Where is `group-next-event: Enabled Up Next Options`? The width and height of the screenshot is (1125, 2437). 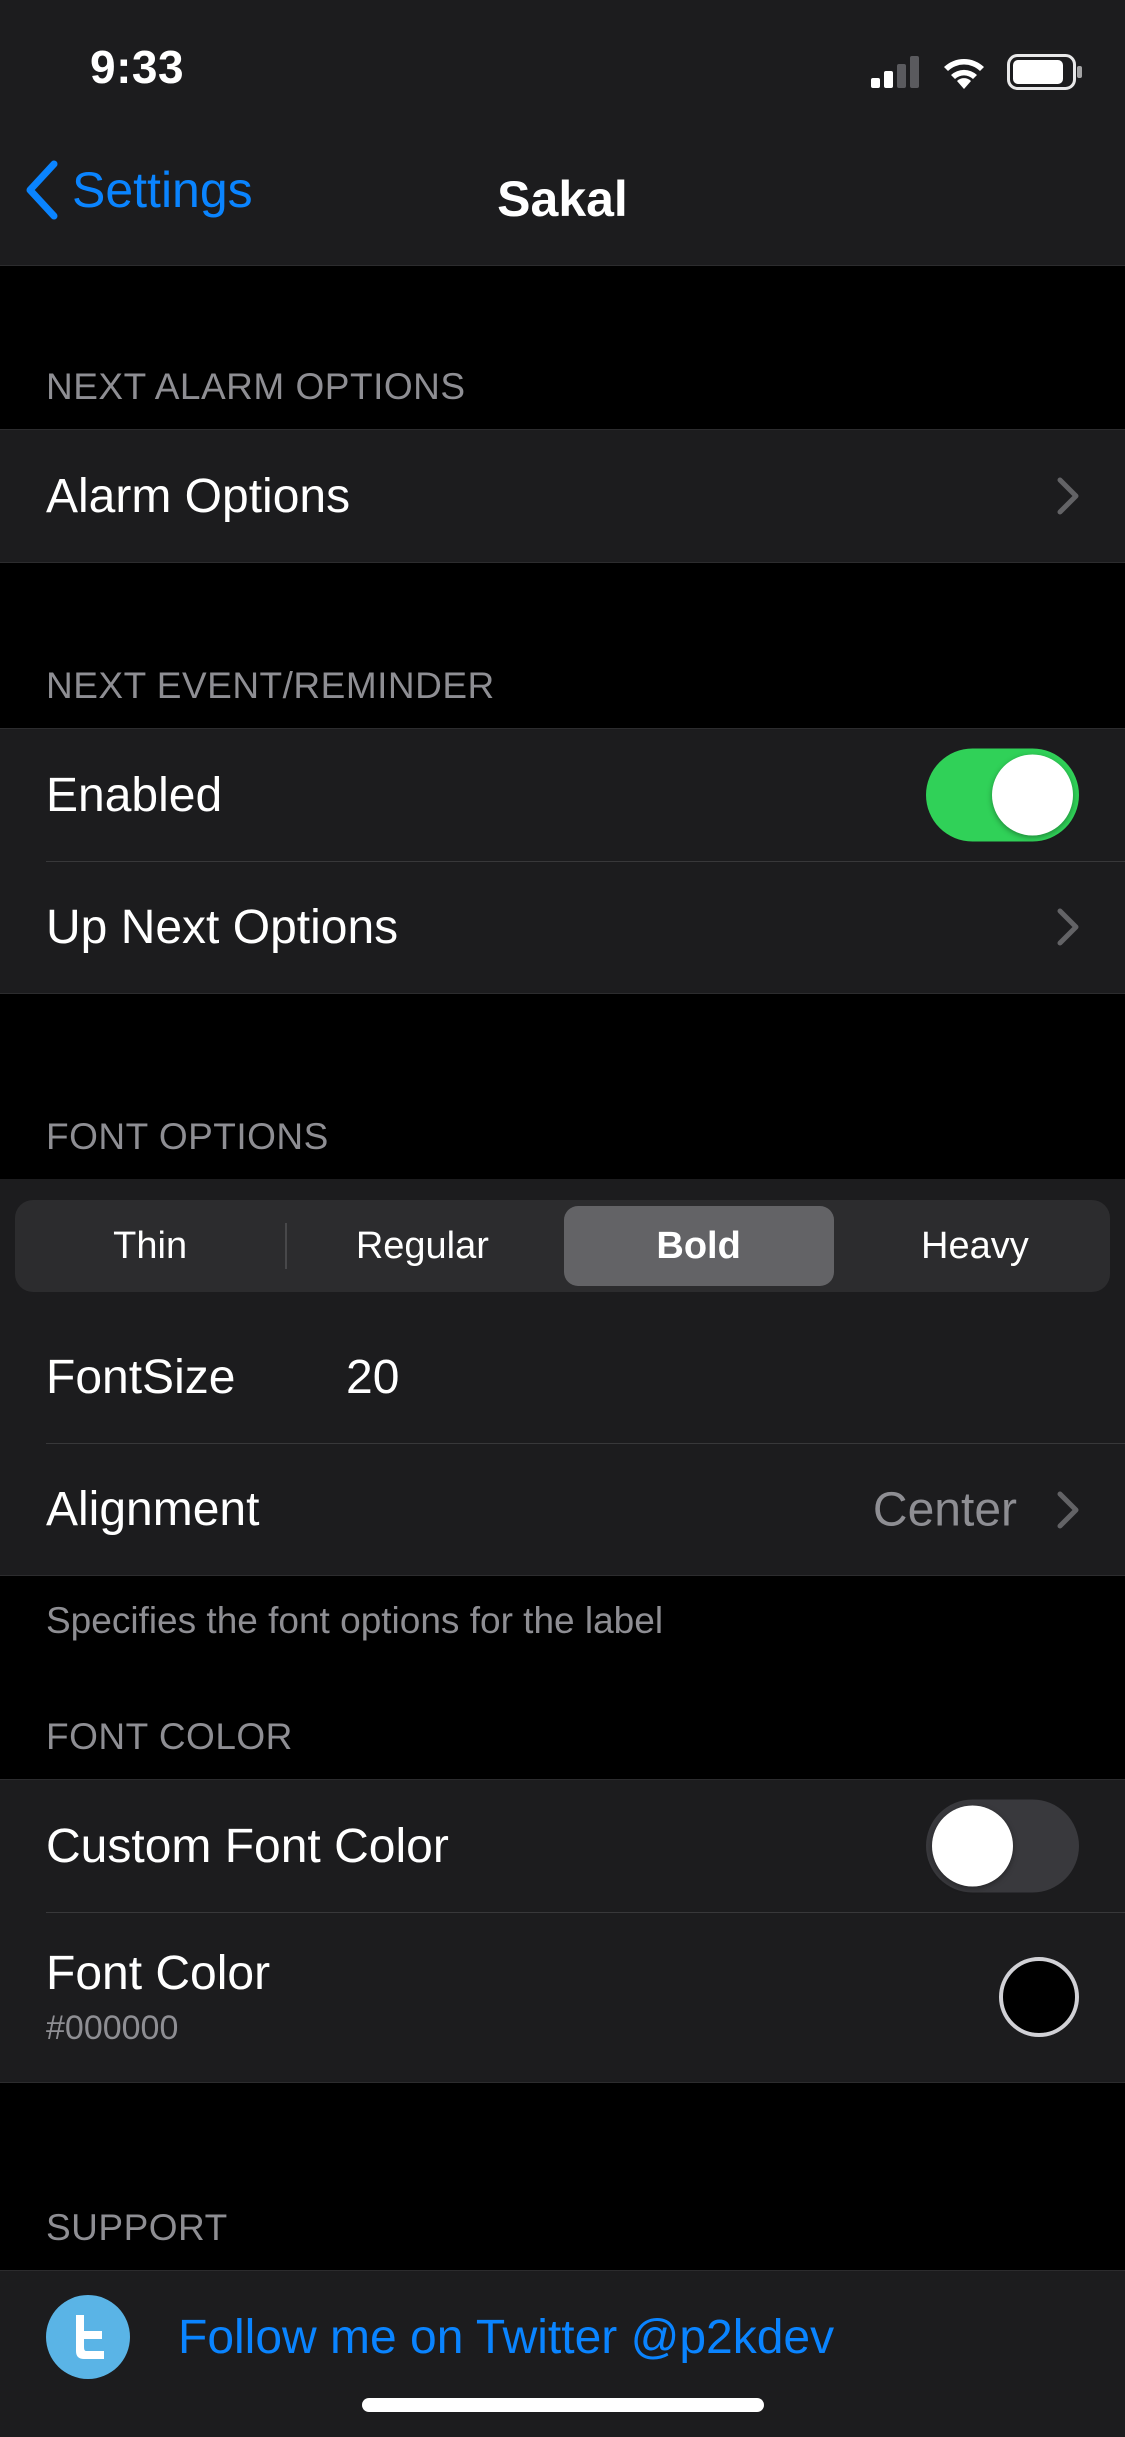 group-next-event: Enabled Up Next Options is located at coordinates (562, 861).